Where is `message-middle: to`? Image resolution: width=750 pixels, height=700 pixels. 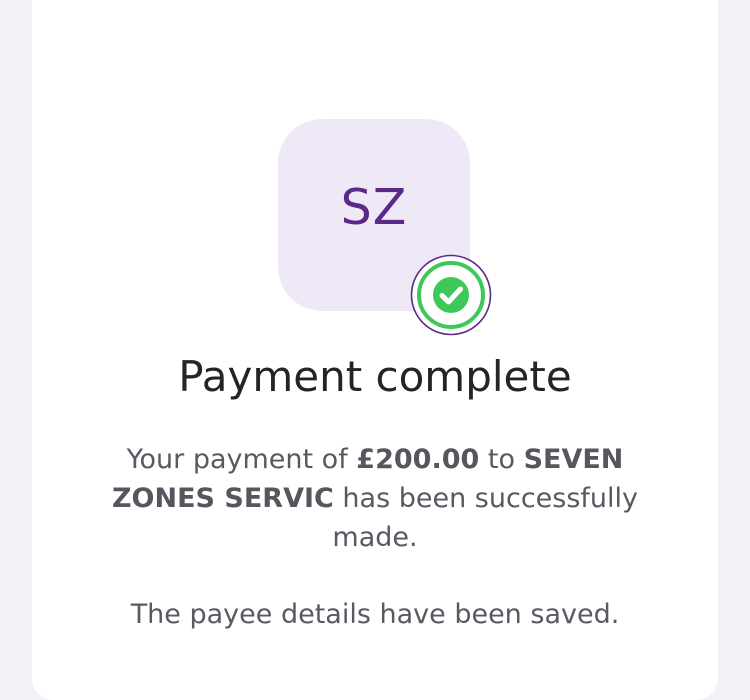 message-middle: to is located at coordinates (501, 459).